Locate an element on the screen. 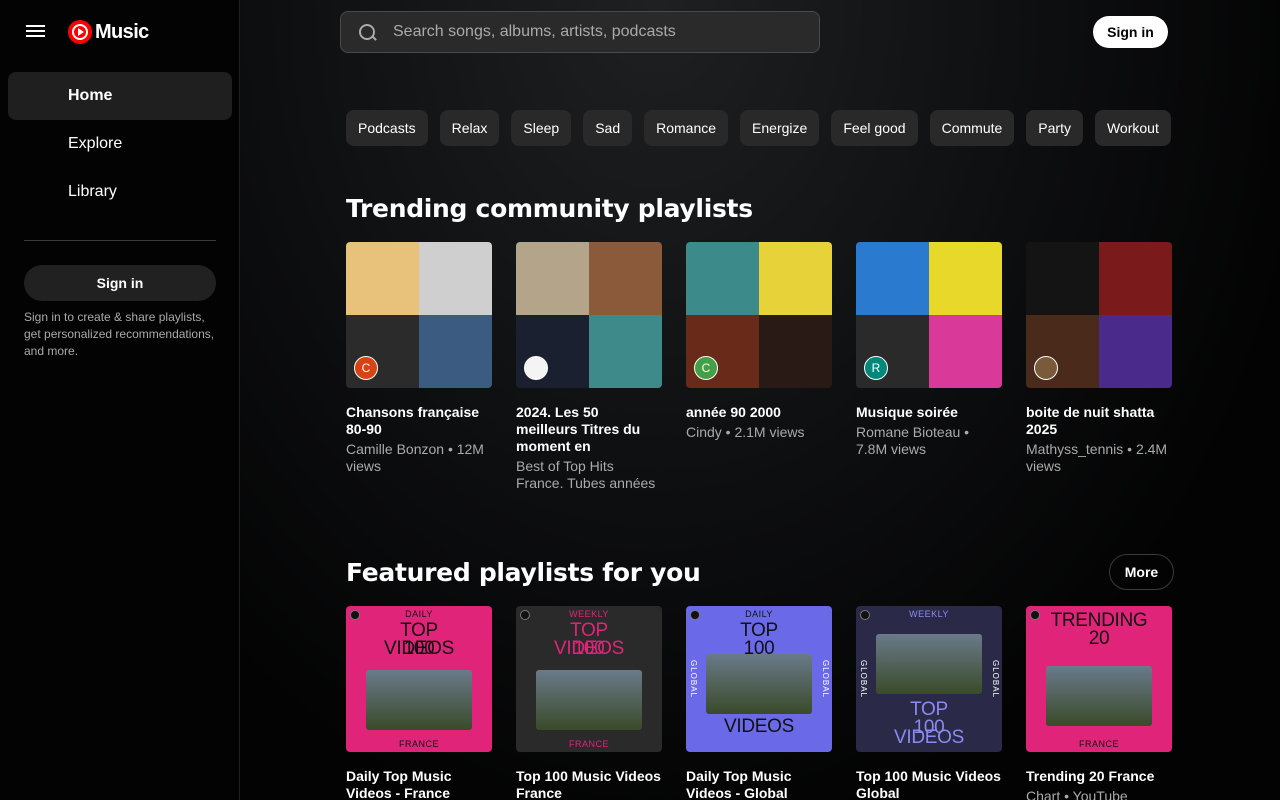 The height and width of the screenshot is (800, 1280). creator-avatar: C is located at coordinates (366, 368).